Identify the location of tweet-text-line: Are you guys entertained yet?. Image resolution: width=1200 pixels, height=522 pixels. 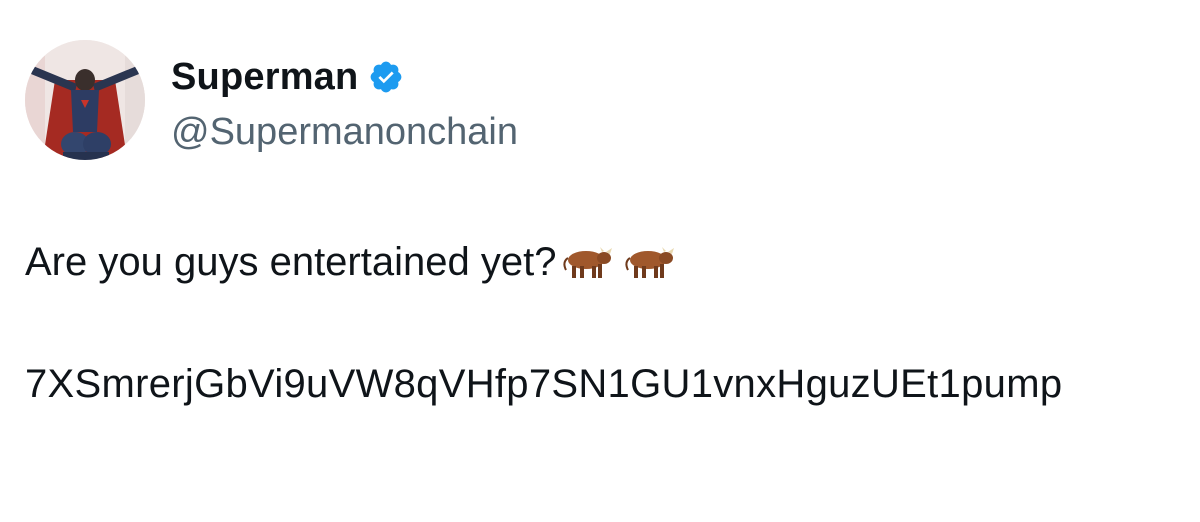
(605, 262).